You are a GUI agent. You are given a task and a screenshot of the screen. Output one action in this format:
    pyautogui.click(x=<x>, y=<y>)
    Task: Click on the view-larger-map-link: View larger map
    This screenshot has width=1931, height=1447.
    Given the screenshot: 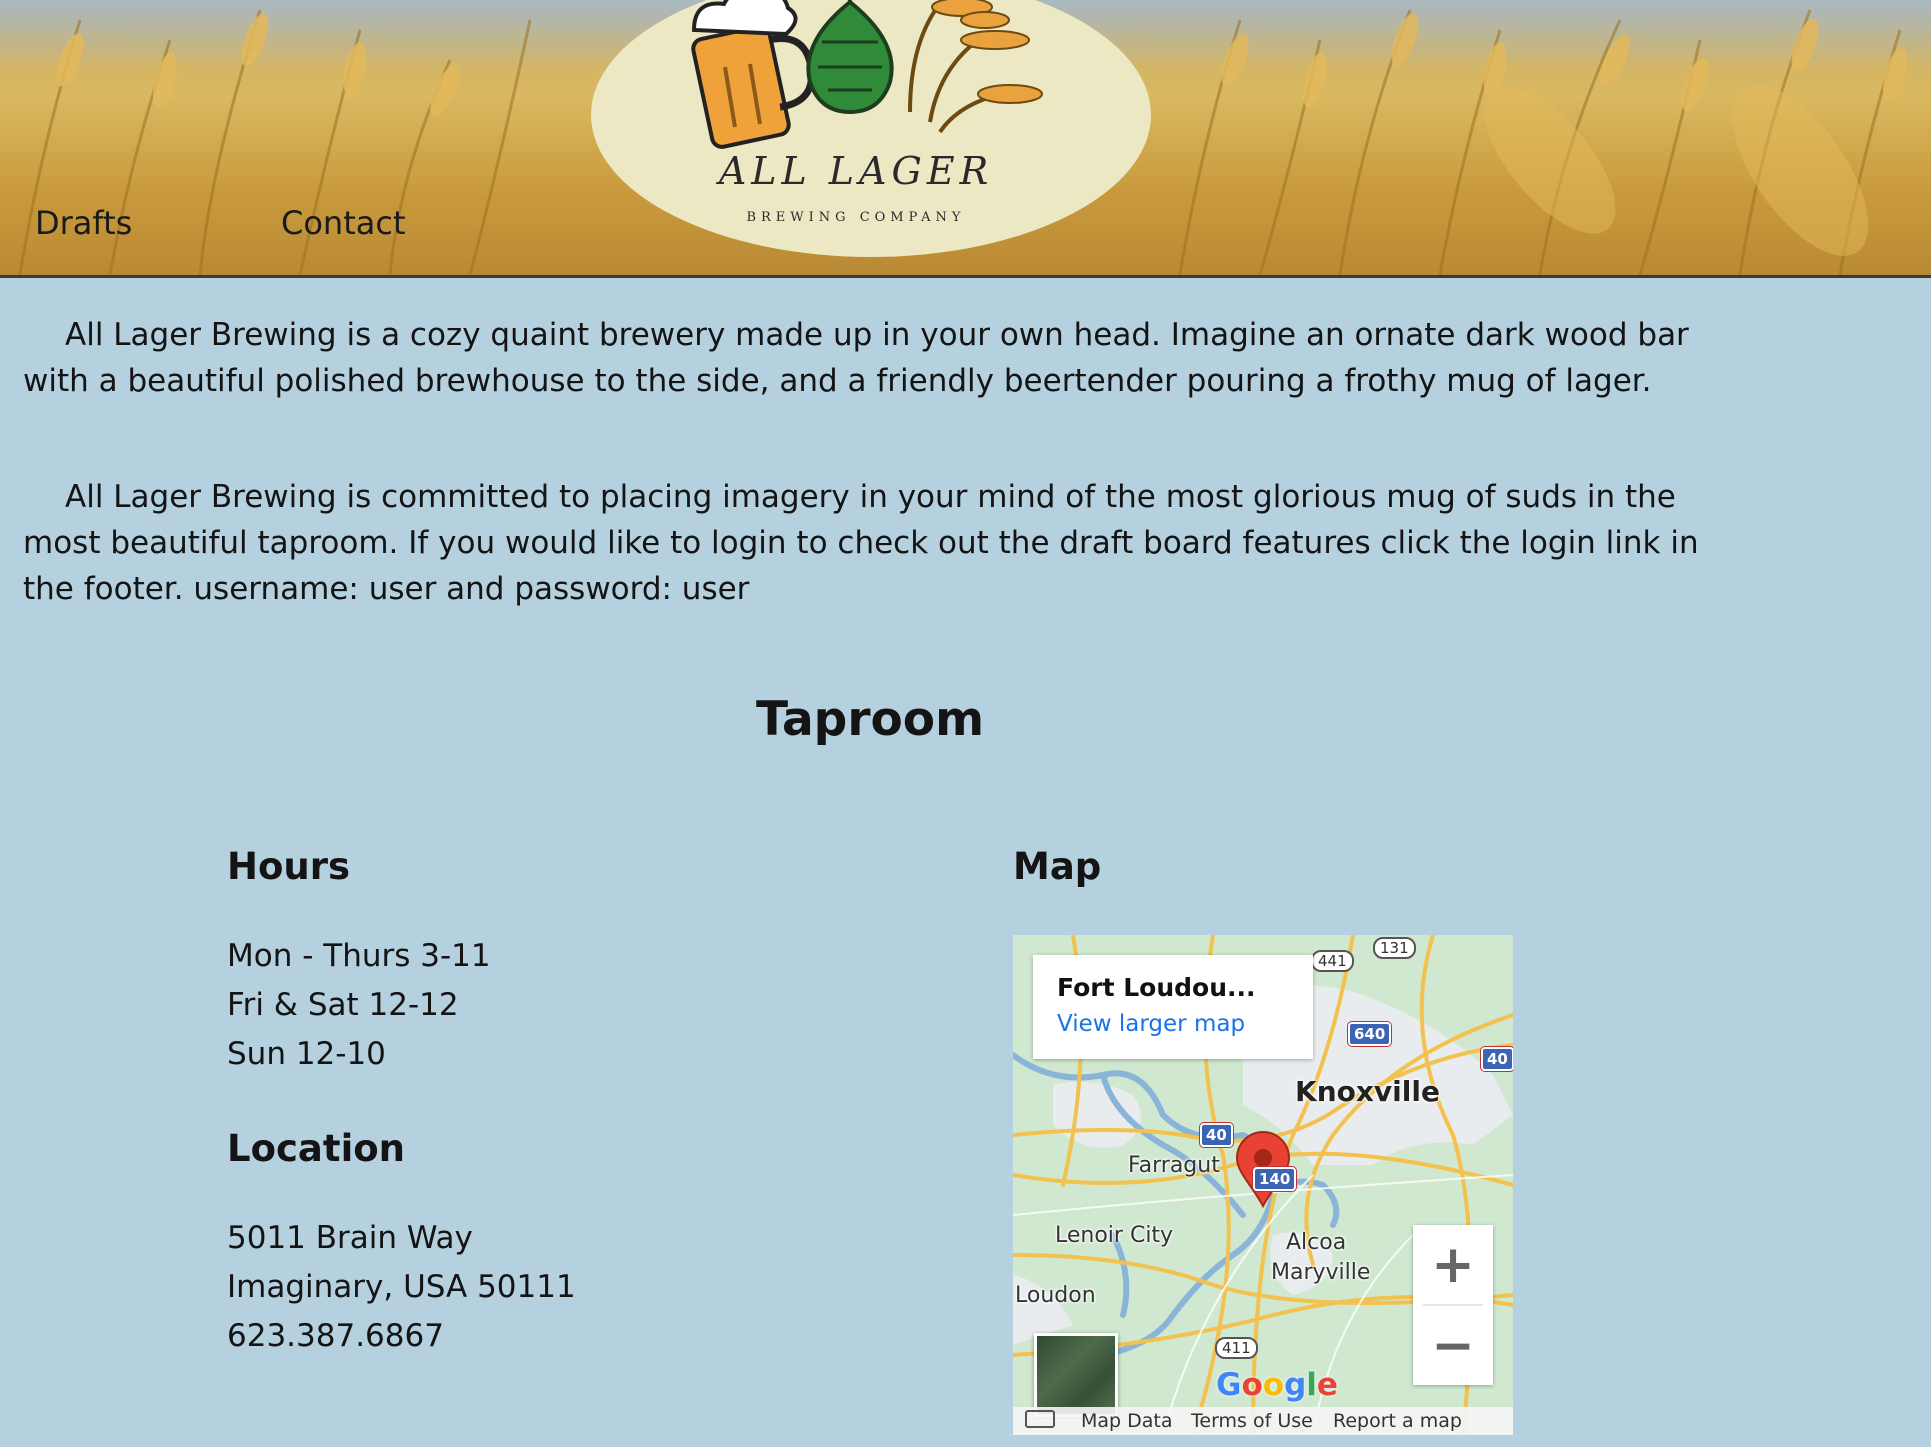 What is the action you would take?
    pyautogui.click(x=1151, y=1024)
    